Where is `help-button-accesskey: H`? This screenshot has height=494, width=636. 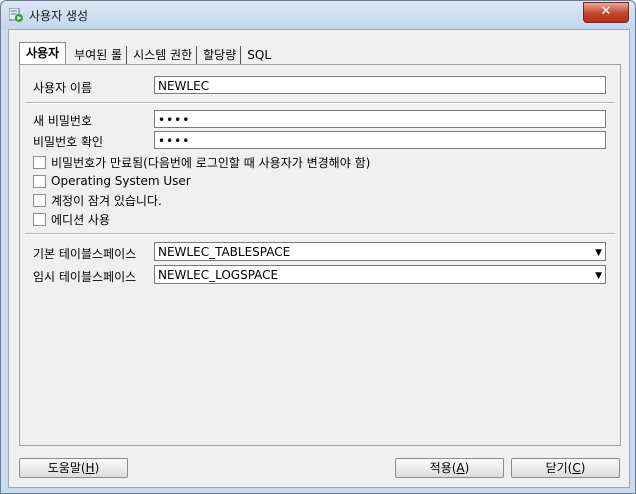 help-button-accesskey: H is located at coordinates (90, 468).